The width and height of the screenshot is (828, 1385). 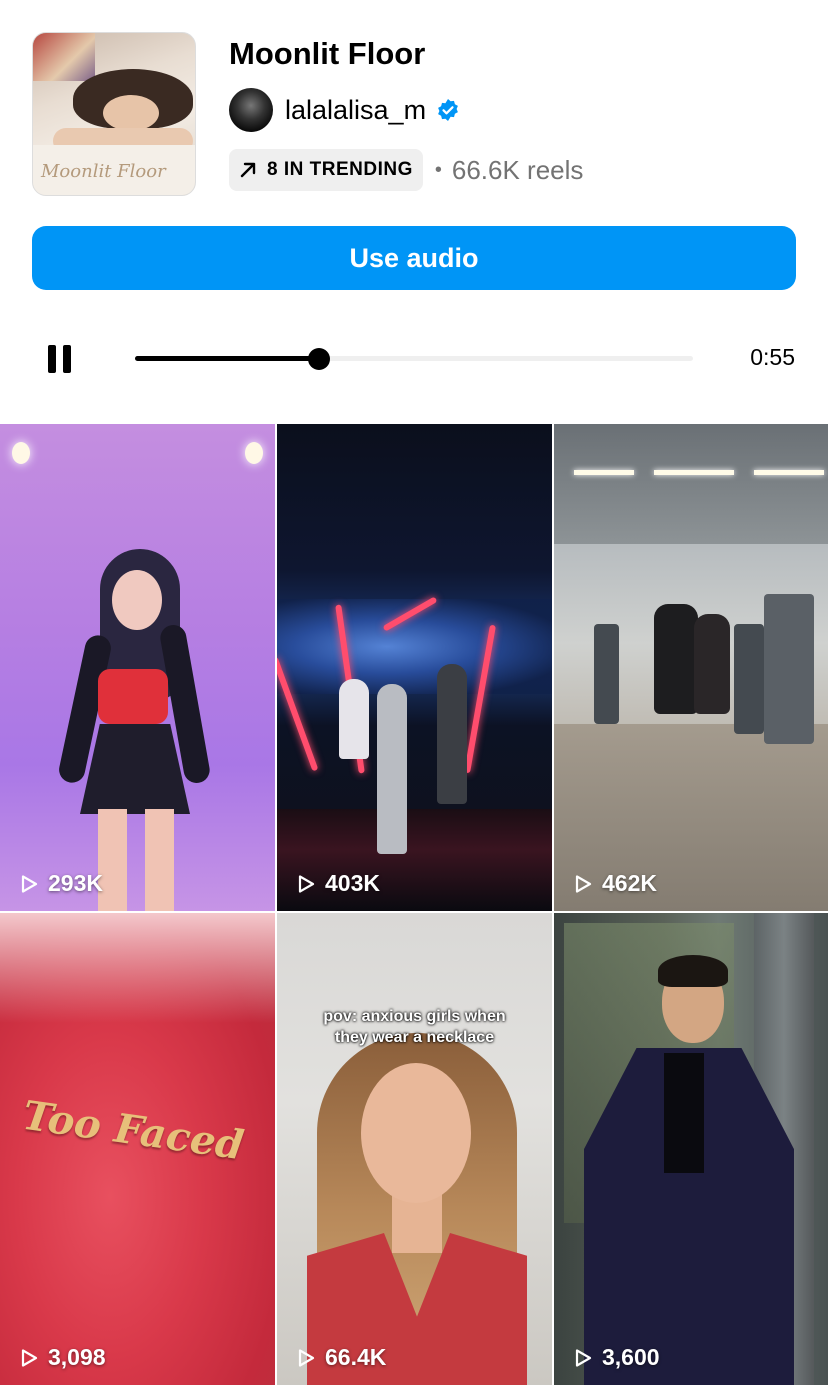 What do you see at coordinates (629, 883) in the screenshot?
I see `view-count: 462K` at bounding box center [629, 883].